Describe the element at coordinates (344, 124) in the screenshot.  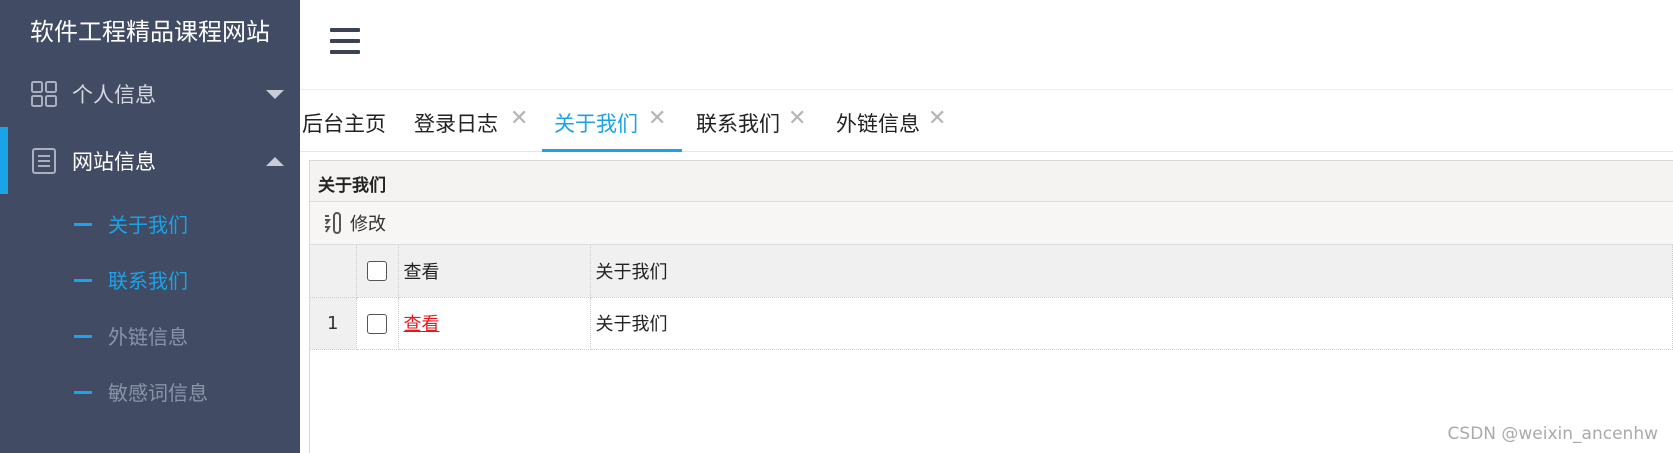
I see `tab-label: 后台主页` at that location.